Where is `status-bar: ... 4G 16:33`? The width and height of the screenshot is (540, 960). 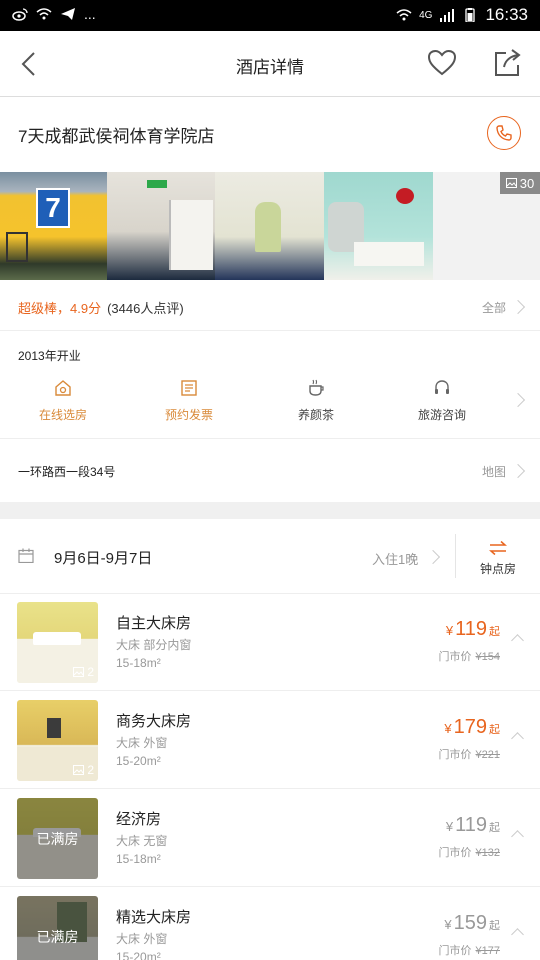 status-bar: ... 4G 16:33 is located at coordinates (270, 15).